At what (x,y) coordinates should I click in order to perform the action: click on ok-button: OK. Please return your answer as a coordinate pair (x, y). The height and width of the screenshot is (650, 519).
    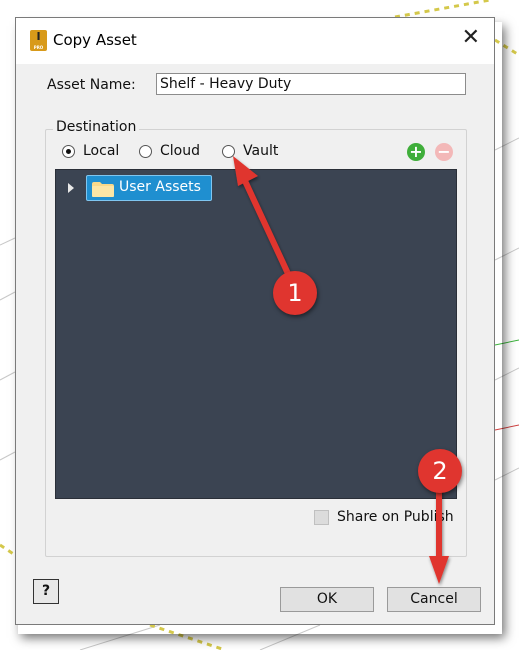
    Looking at the image, I should click on (327, 599).